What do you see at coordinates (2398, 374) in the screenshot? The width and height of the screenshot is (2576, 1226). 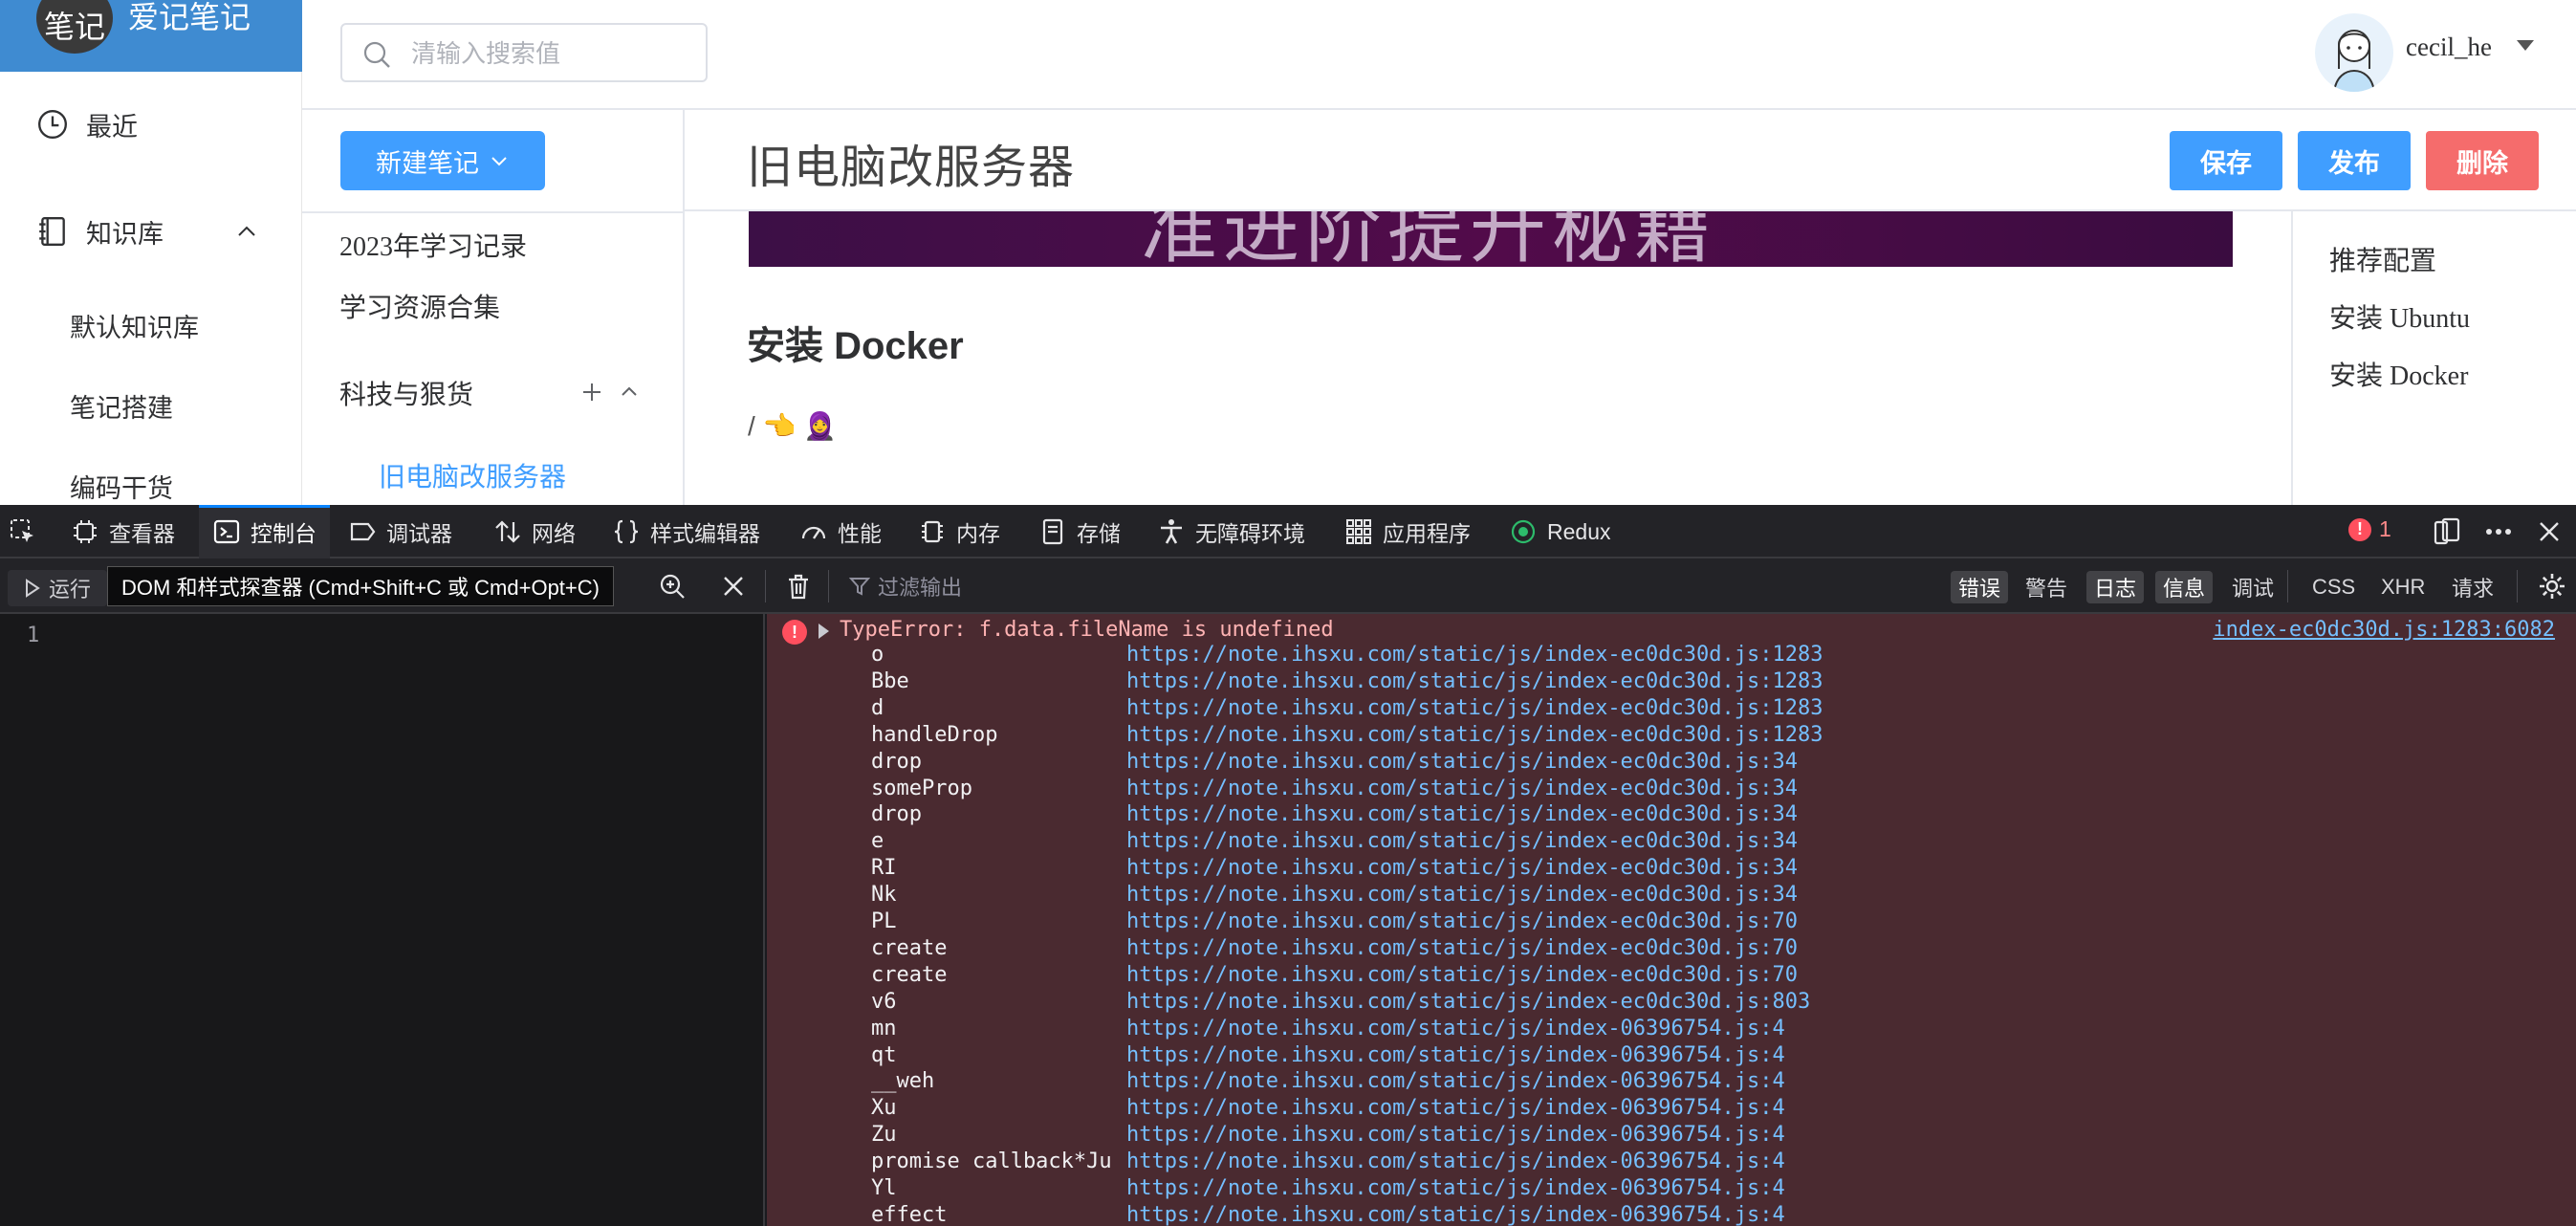 I see `toc-item: 安装 Docker` at bounding box center [2398, 374].